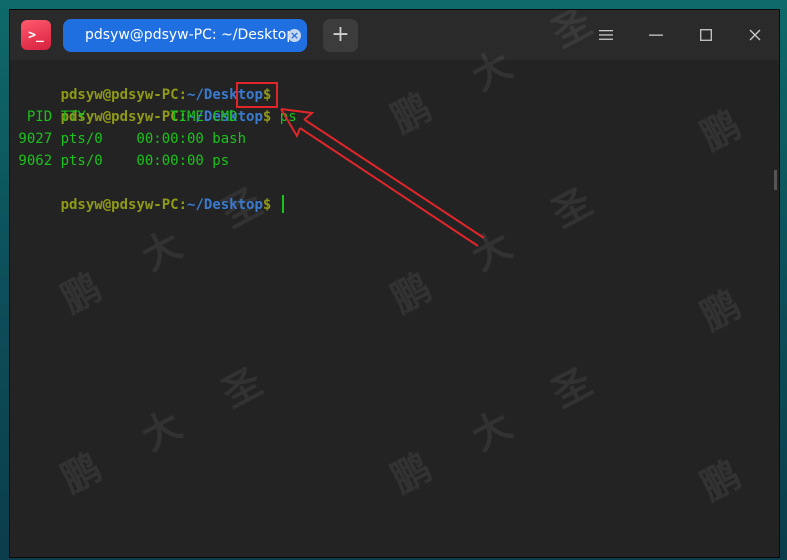 The image size is (787, 560). I want to click on output-line: 9062 pts/0 00:00:00 ps, so click(120, 161).